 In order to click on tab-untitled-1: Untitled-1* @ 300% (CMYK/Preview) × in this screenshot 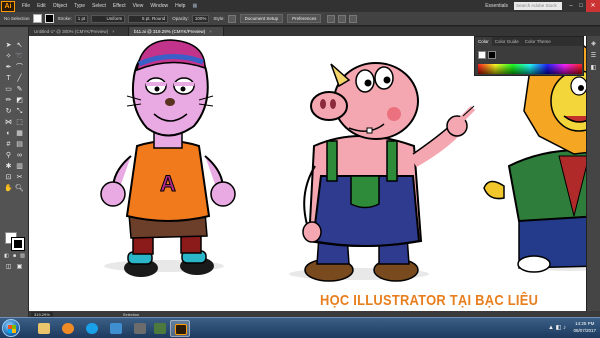, I will do `click(79, 31)`.